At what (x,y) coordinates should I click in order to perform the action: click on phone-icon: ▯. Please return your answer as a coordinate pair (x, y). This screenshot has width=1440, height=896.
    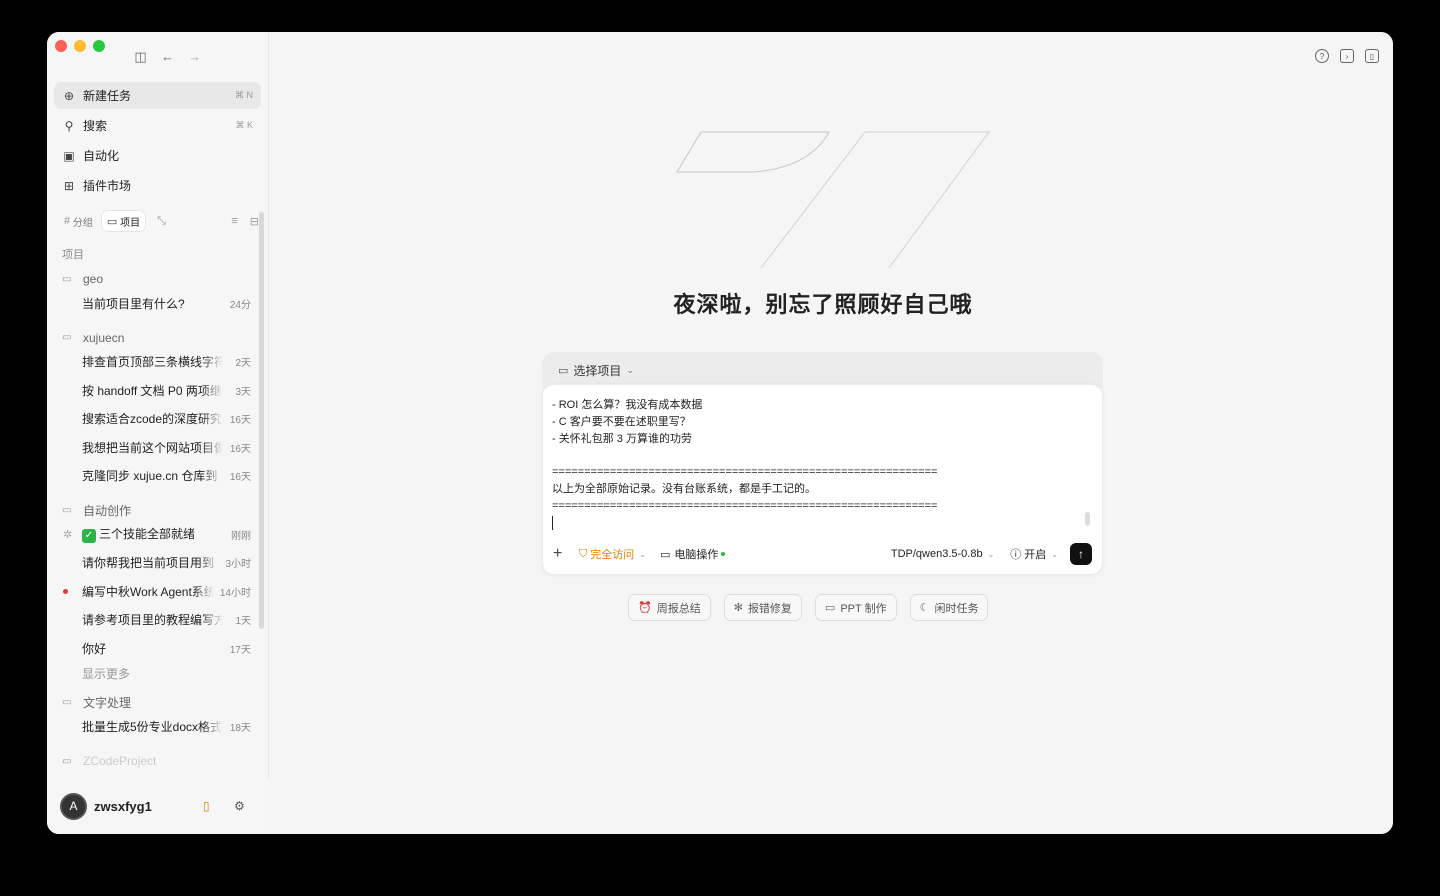
    Looking at the image, I should click on (206, 806).